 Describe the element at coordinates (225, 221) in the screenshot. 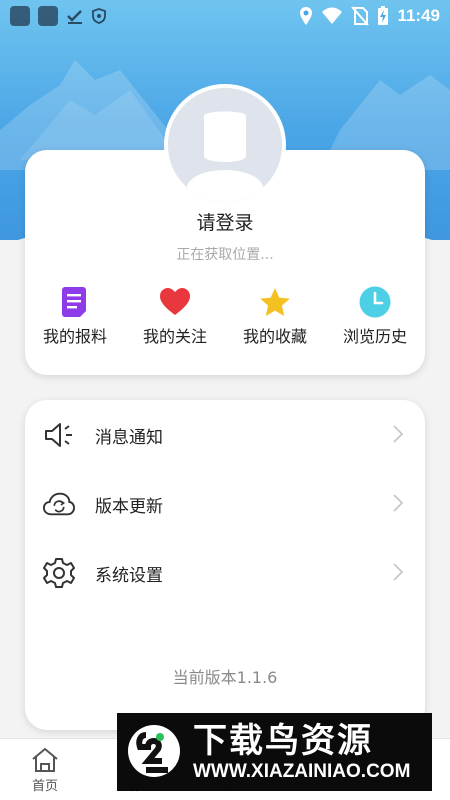

I see `login-link: 请登录` at that location.